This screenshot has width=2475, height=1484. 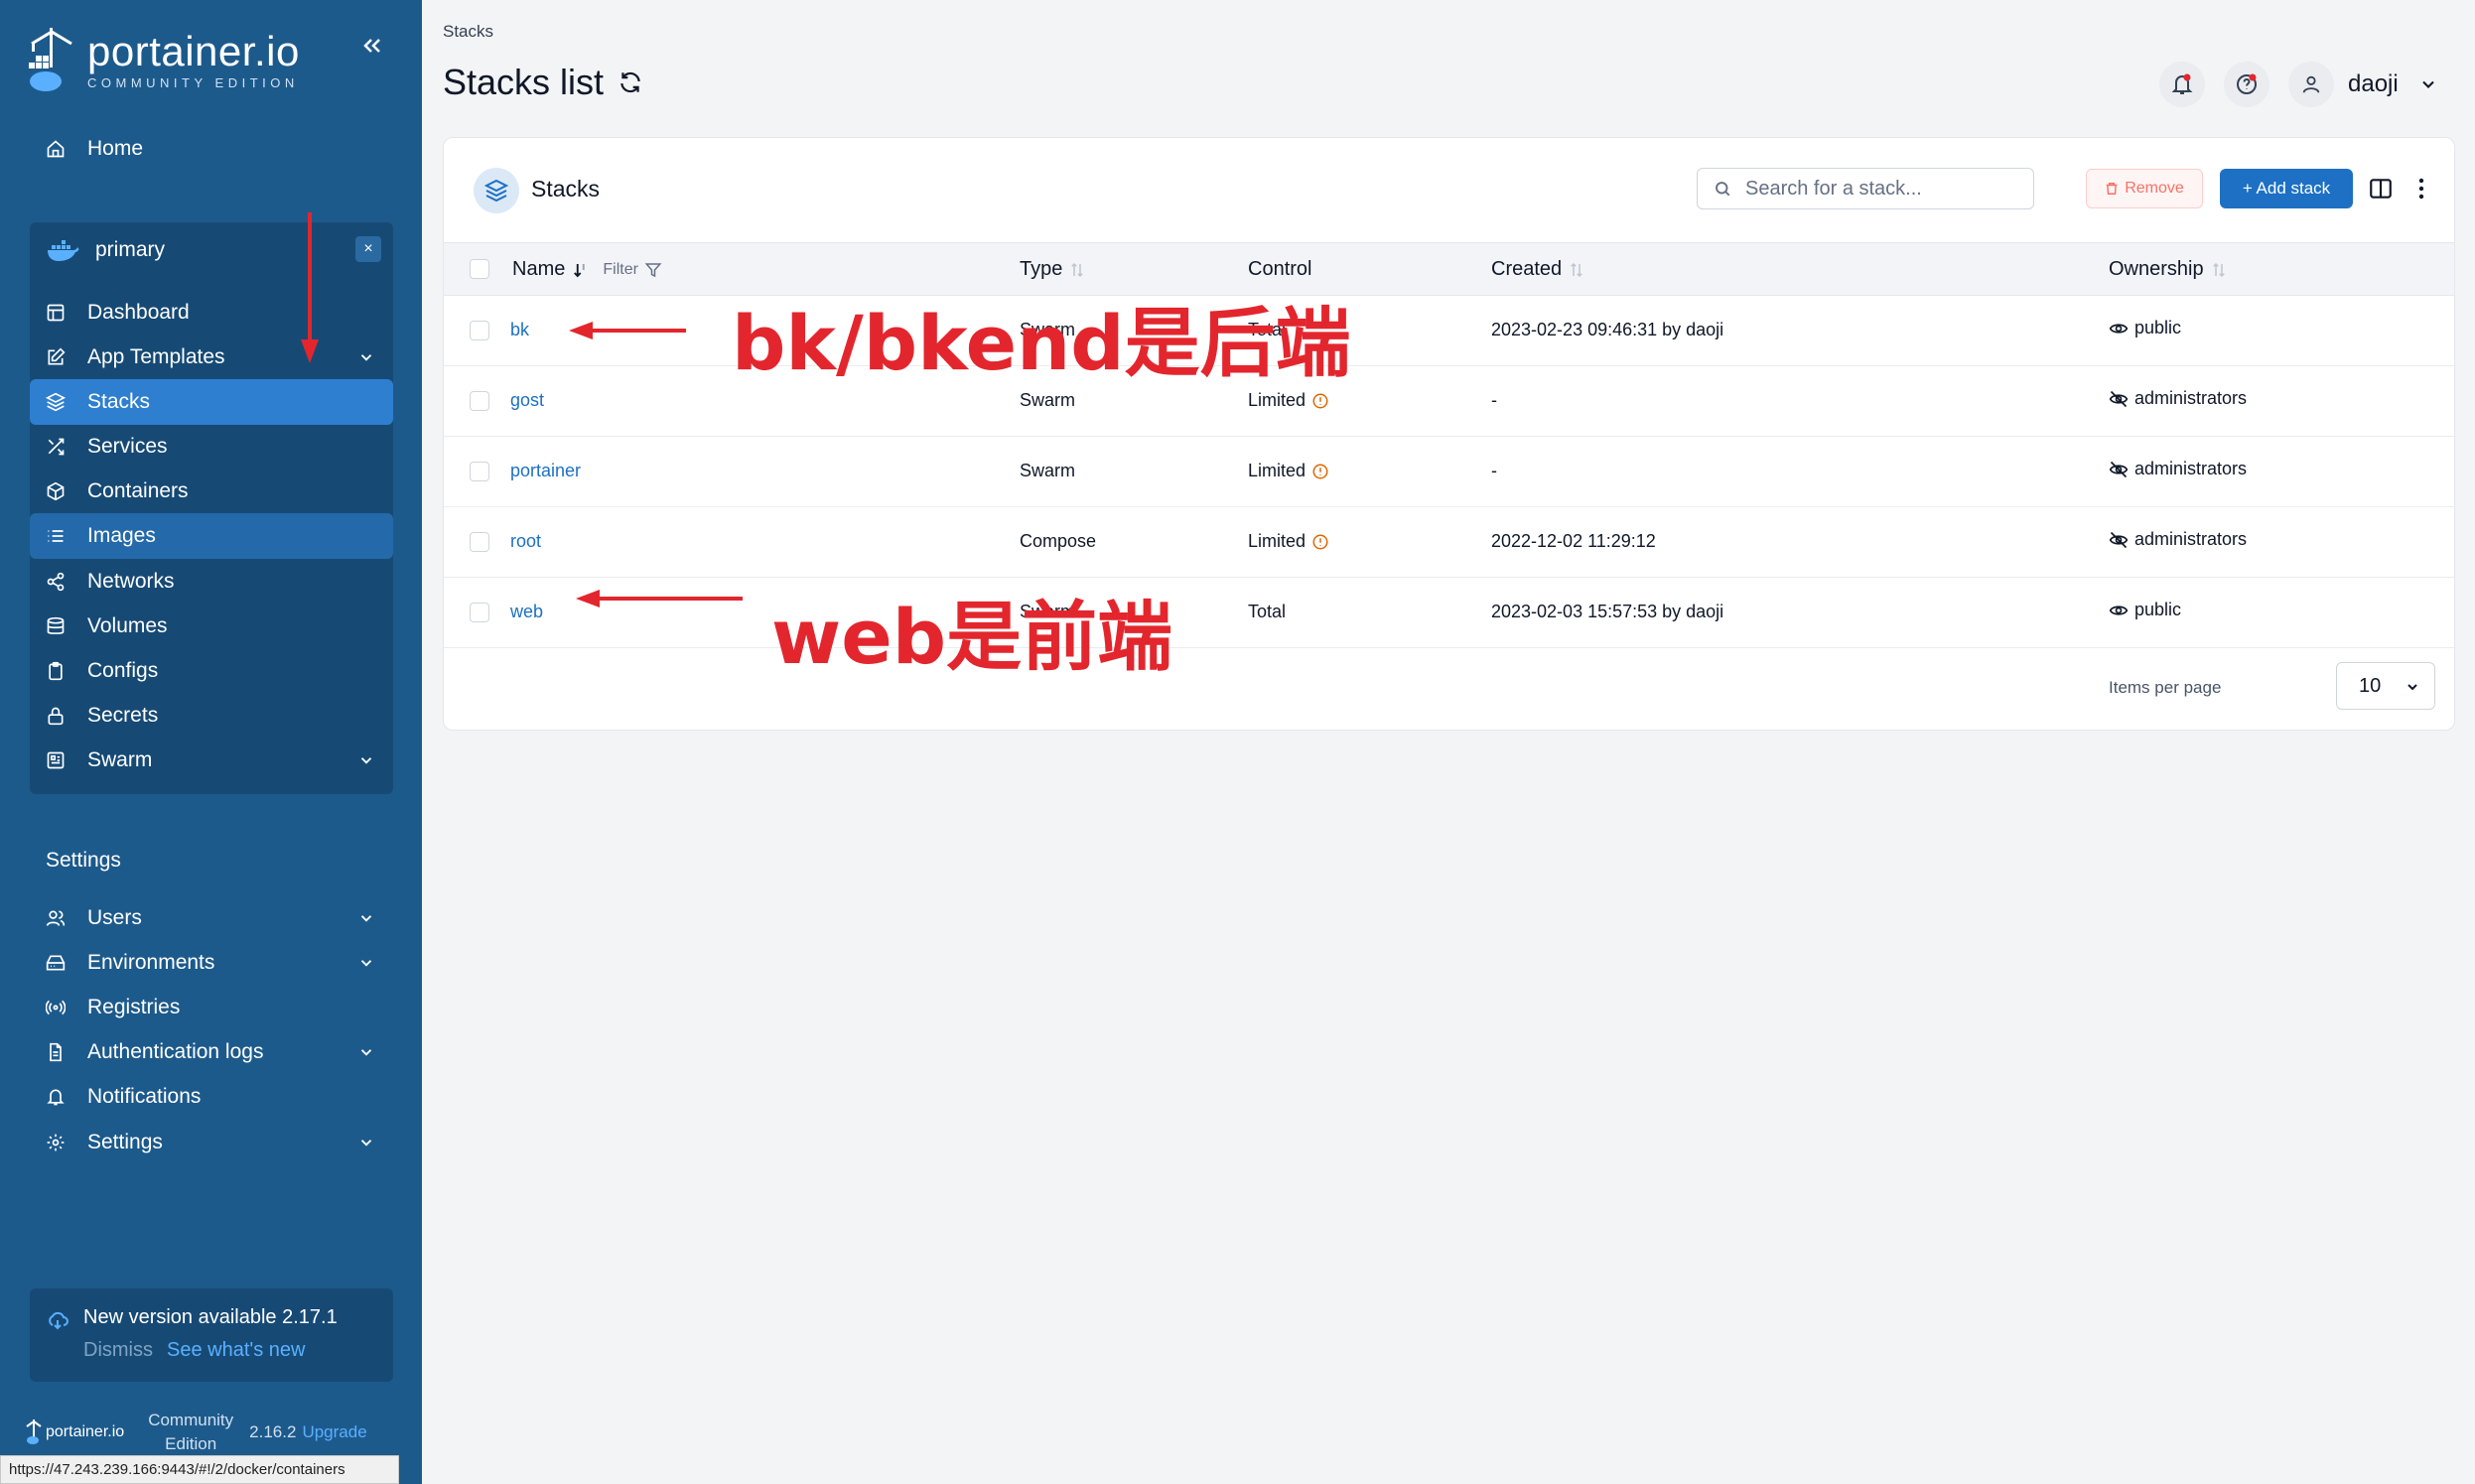 What do you see at coordinates (212, 1097) in the screenshot?
I see `sidebar-item-notifications: Notifications` at bounding box center [212, 1097].